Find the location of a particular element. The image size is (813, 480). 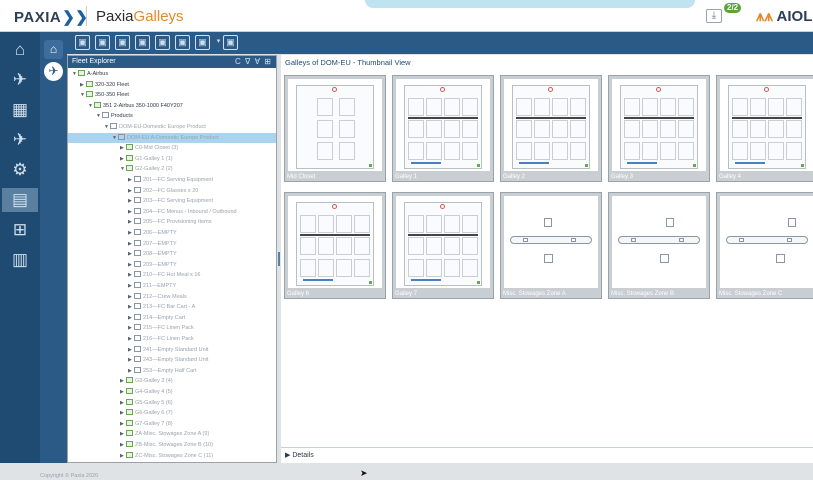

galley-export-icon: ▣ is located at coordinates (142, 42).